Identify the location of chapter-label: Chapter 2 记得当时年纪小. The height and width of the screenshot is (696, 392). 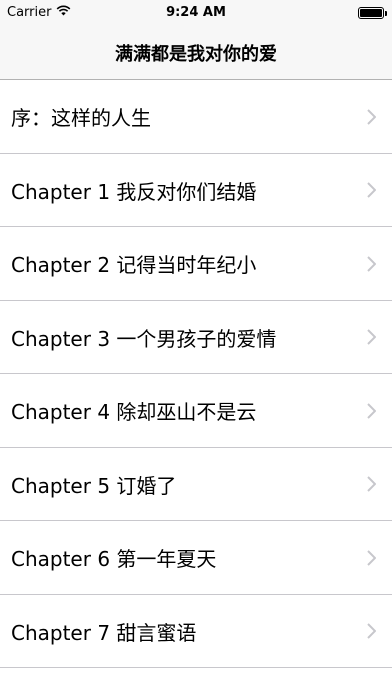
(134, 265).